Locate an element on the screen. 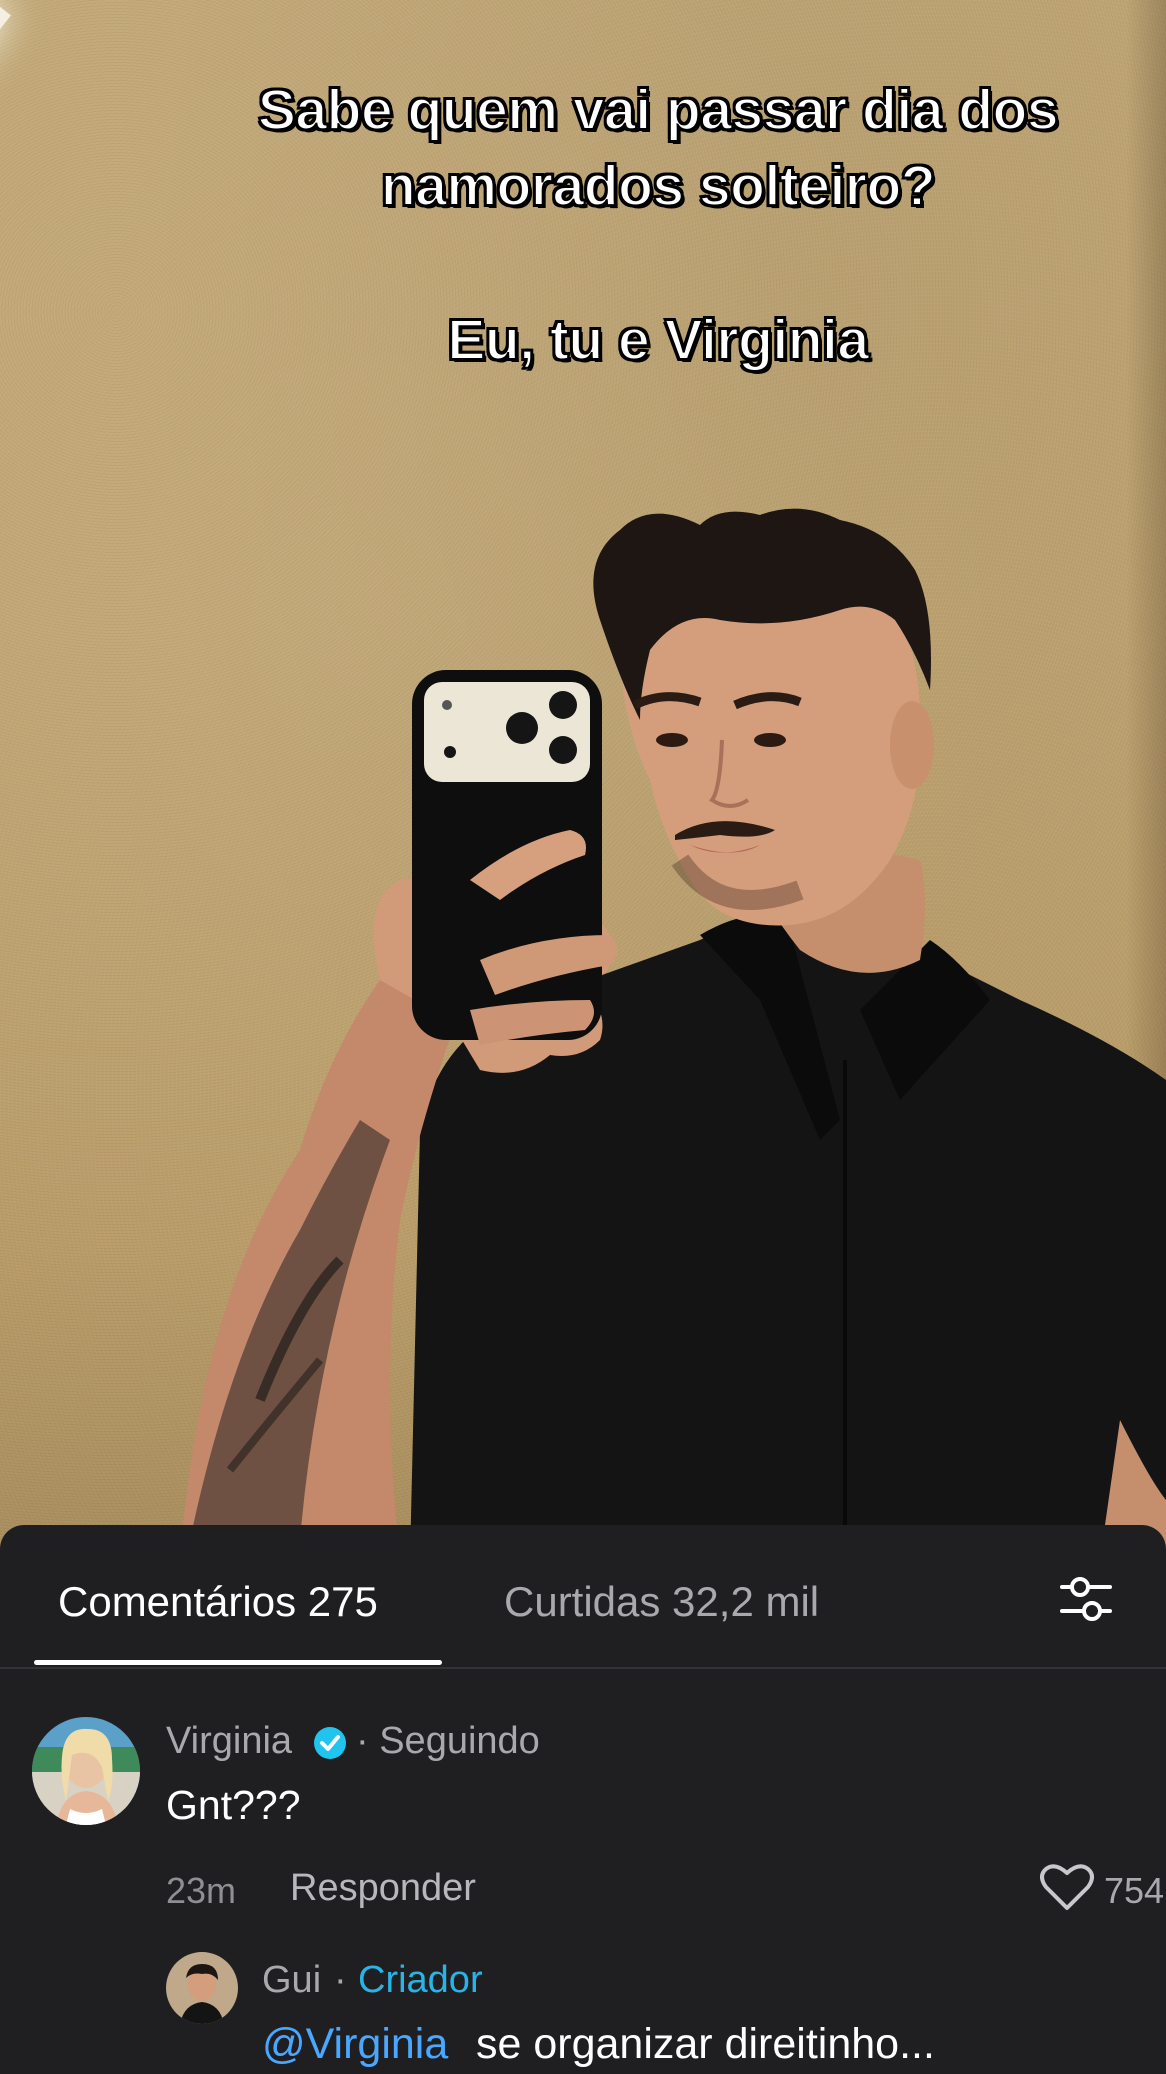 Image resolution: width=1166 pixels, height=2074 pixels. heart-icon is located at coordinates (1067, 1887).